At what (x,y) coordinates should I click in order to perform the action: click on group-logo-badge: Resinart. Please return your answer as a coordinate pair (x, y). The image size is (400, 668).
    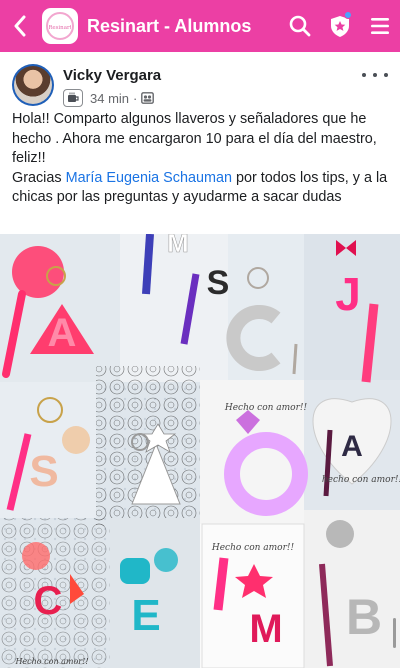
    Looking at the image, I should click on (60, 26).